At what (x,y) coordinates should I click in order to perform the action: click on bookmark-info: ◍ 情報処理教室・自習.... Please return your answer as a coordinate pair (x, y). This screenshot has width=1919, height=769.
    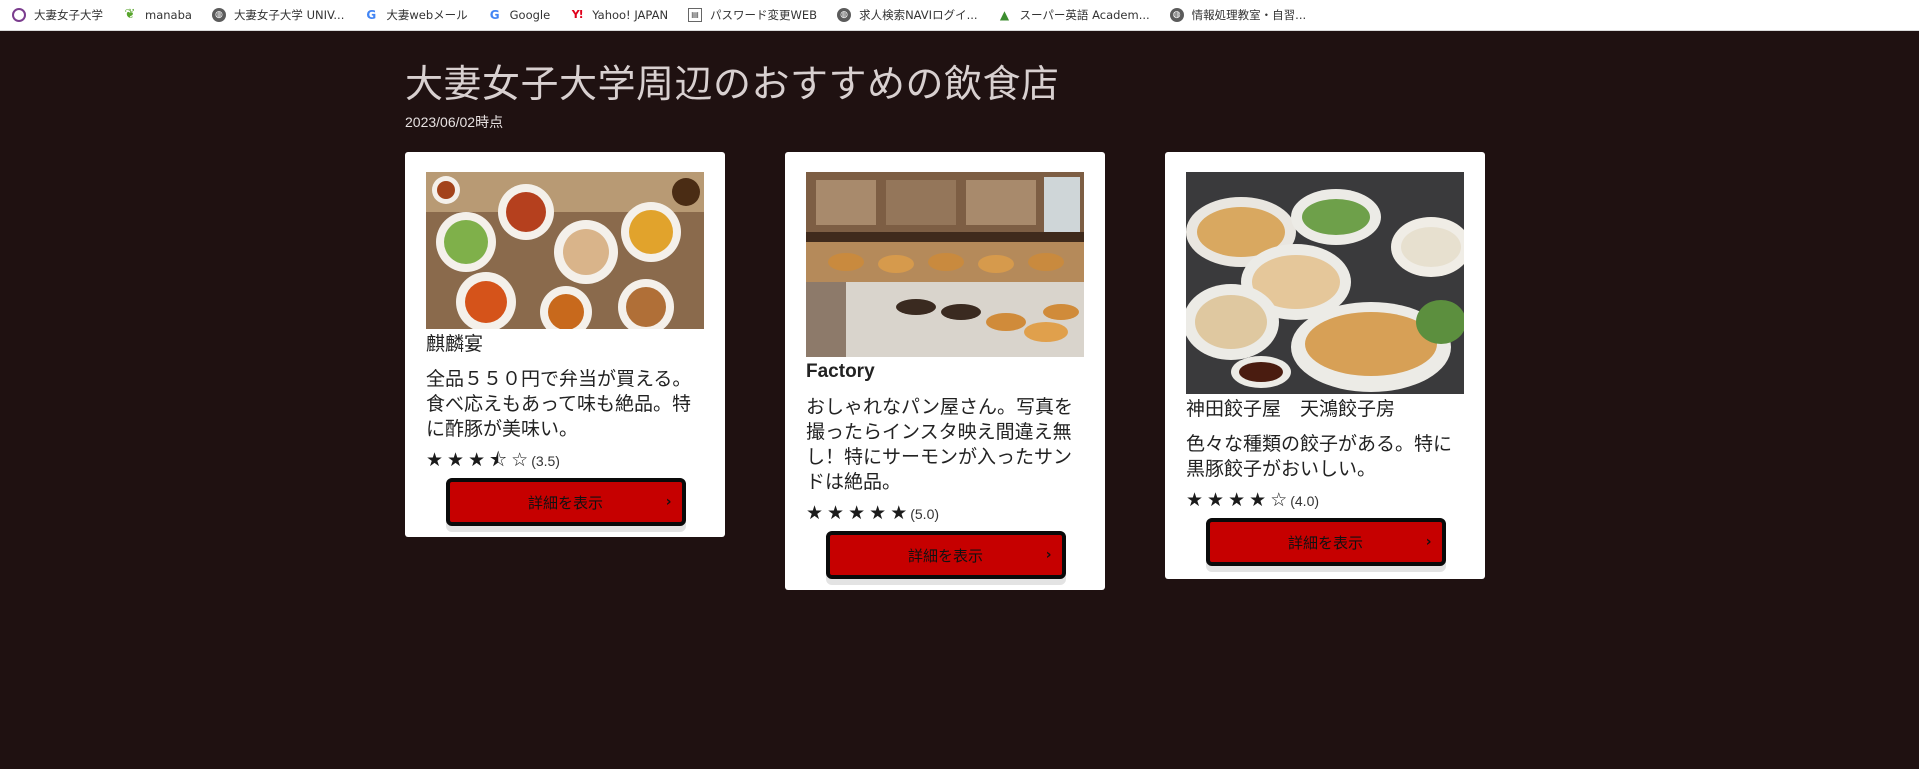
    Looking at the image, I should click on (1238, 15).